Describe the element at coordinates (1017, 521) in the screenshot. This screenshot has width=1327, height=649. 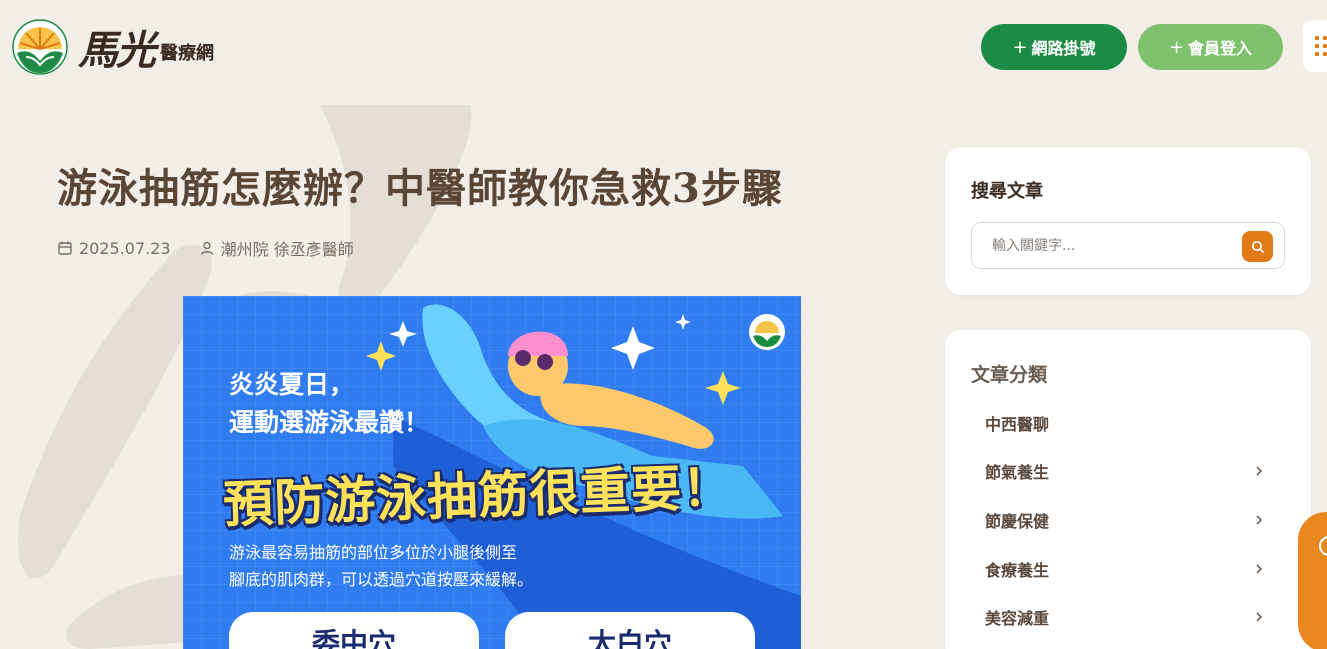
I see `category-label: 節慶保健` at that location.